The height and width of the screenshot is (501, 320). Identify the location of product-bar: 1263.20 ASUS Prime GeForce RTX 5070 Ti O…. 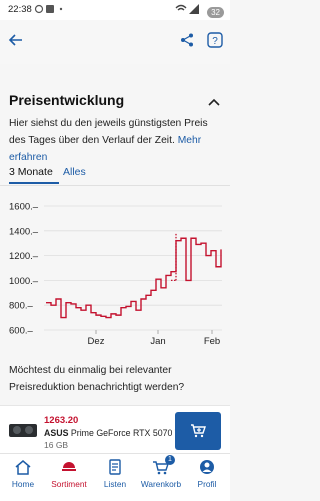
(115, 429).